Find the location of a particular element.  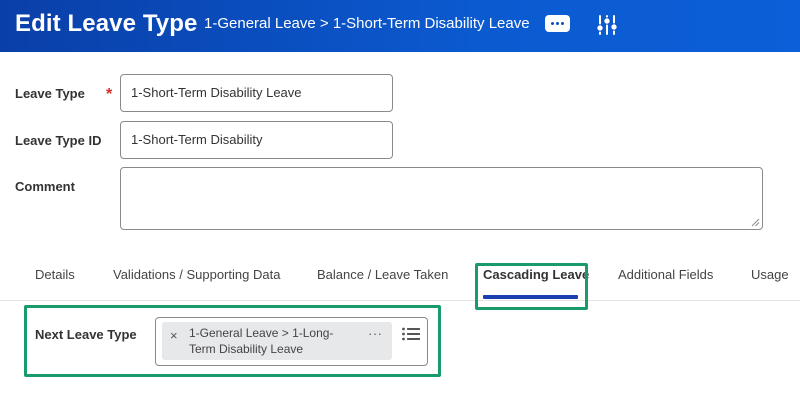

leave-type-id-input: 1-Short-Term Disability is located at coordinates (256, 140).